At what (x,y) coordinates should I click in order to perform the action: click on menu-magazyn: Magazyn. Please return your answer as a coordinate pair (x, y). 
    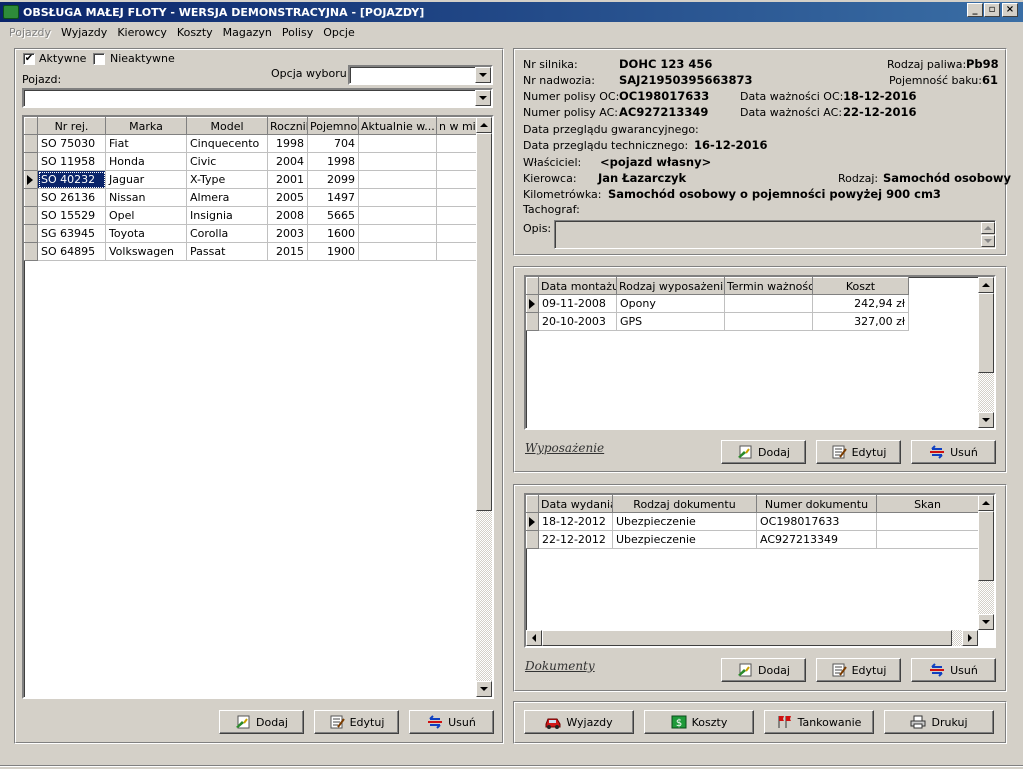
    Looking at the image, I should click on (247, 32).